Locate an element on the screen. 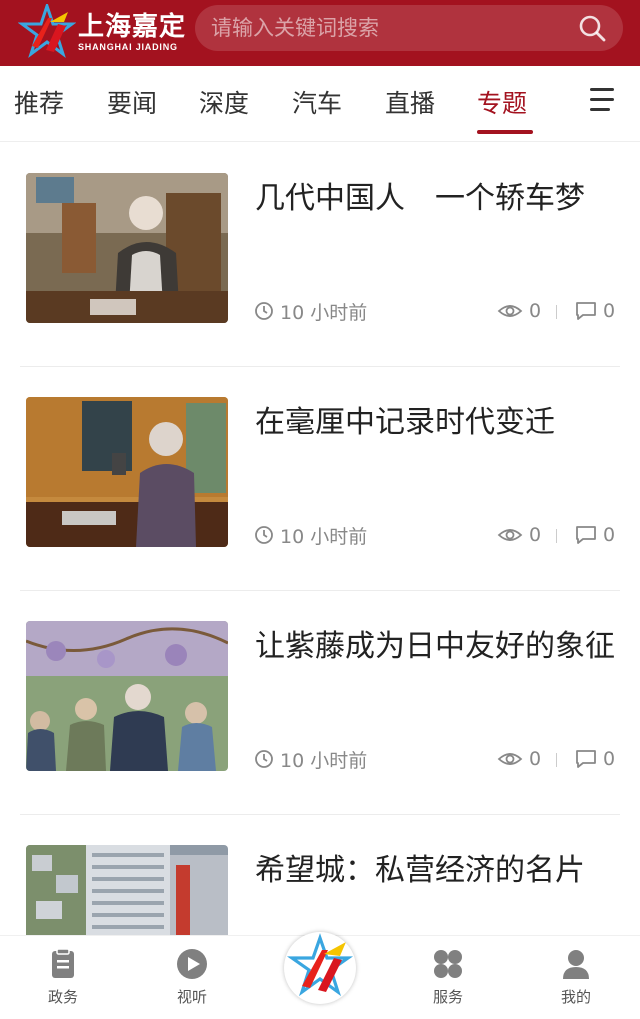 The height and width of the screenshot is (1019, 640). search-icon is located at coordinates (592, 28).